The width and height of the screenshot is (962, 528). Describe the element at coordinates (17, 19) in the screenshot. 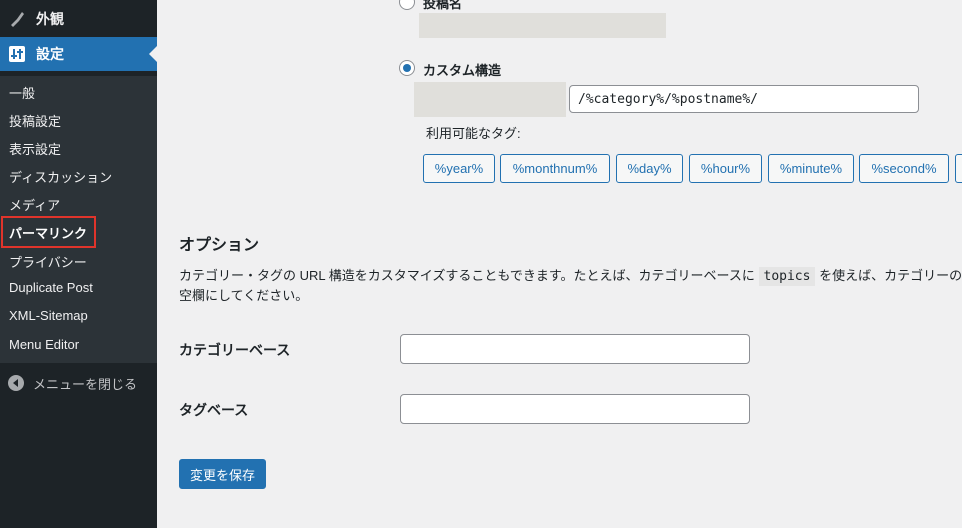

I see `paintbrush-icon` at that location.